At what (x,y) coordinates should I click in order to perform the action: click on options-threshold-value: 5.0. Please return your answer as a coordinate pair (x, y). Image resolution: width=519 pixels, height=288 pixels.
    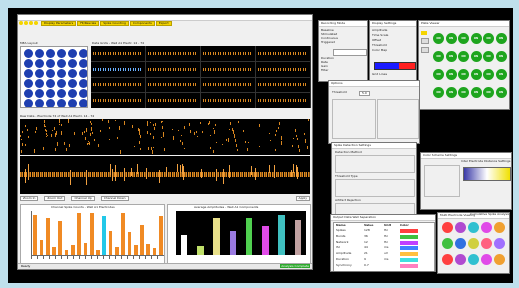
    Looking at the image, I should click on (364, 93).